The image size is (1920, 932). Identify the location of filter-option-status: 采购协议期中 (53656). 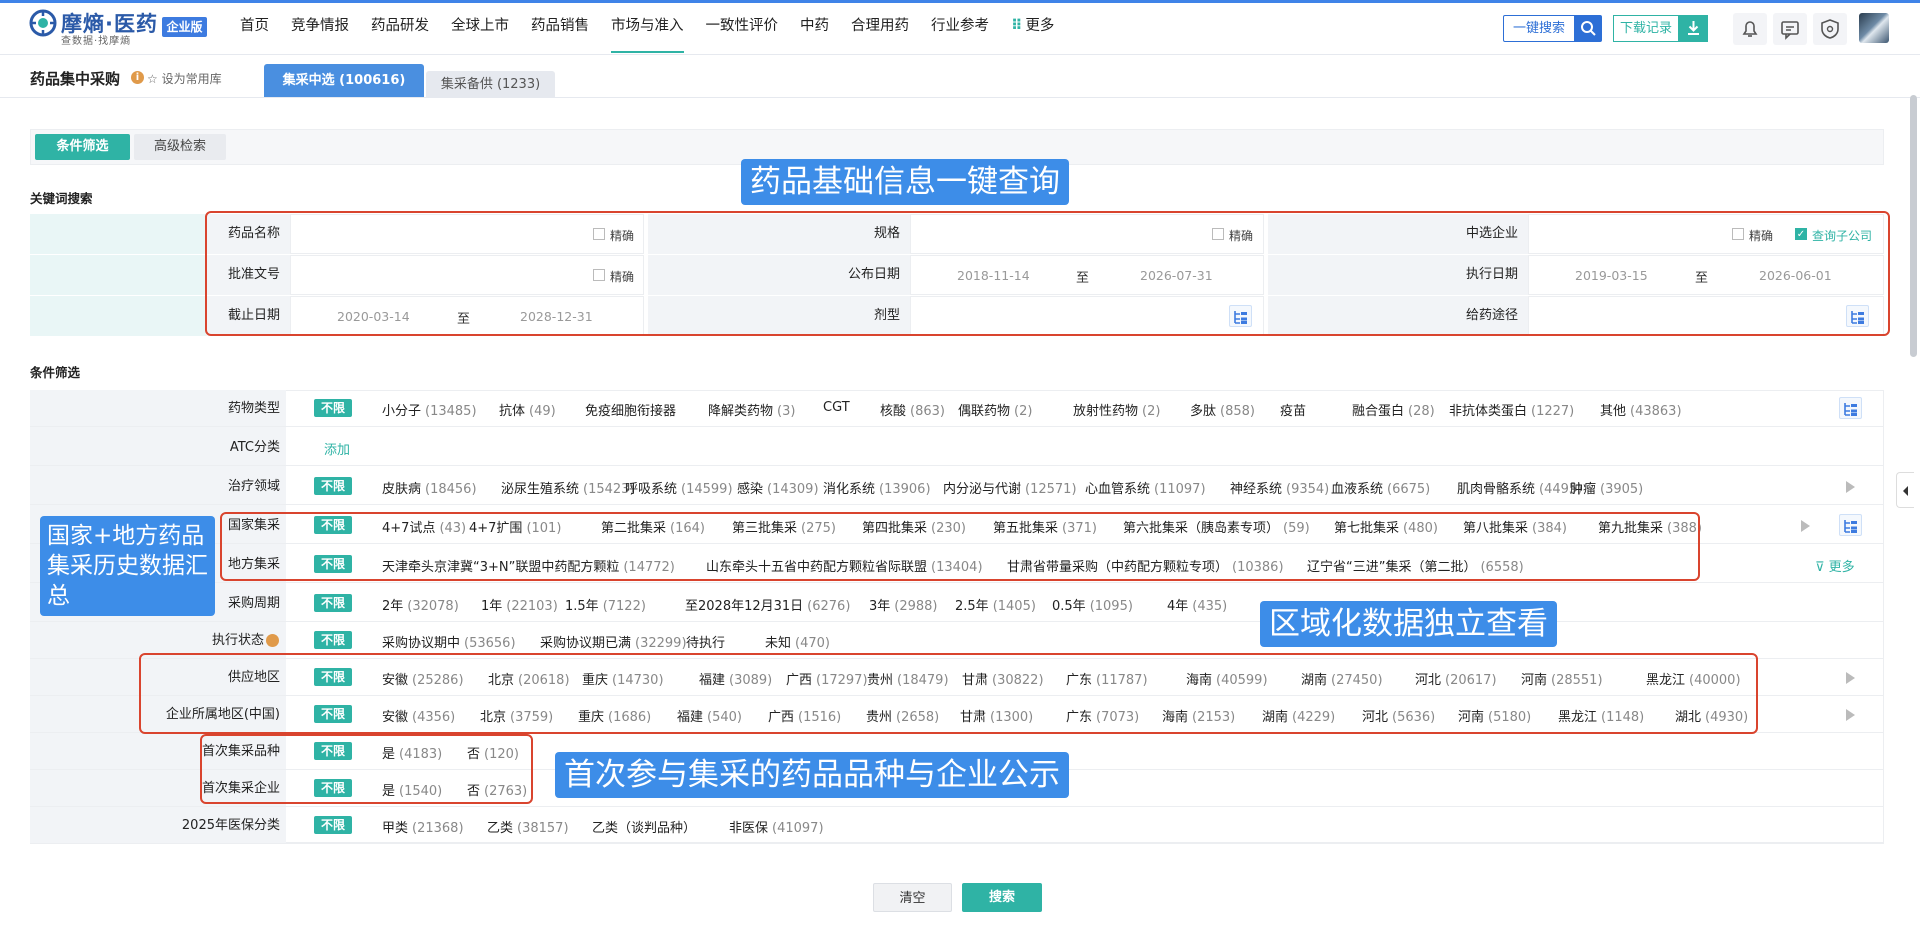
(449, 641).